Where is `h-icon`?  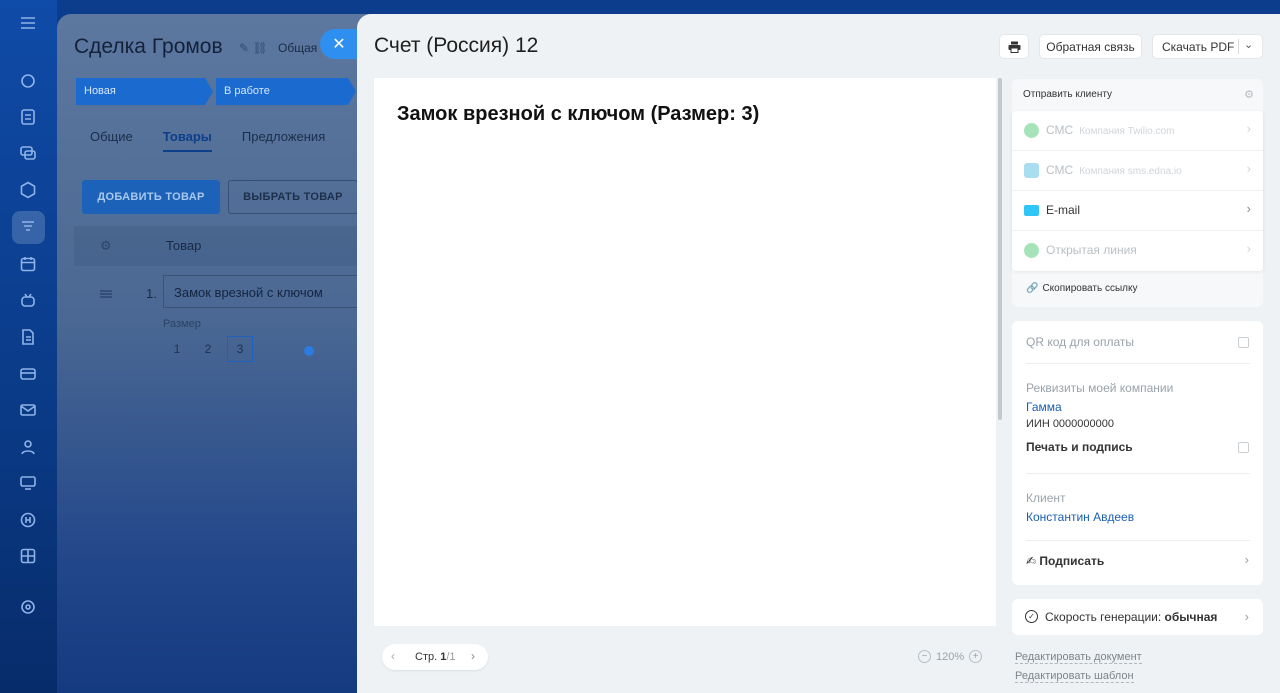
h-icon is located at coordinates (28, 520).